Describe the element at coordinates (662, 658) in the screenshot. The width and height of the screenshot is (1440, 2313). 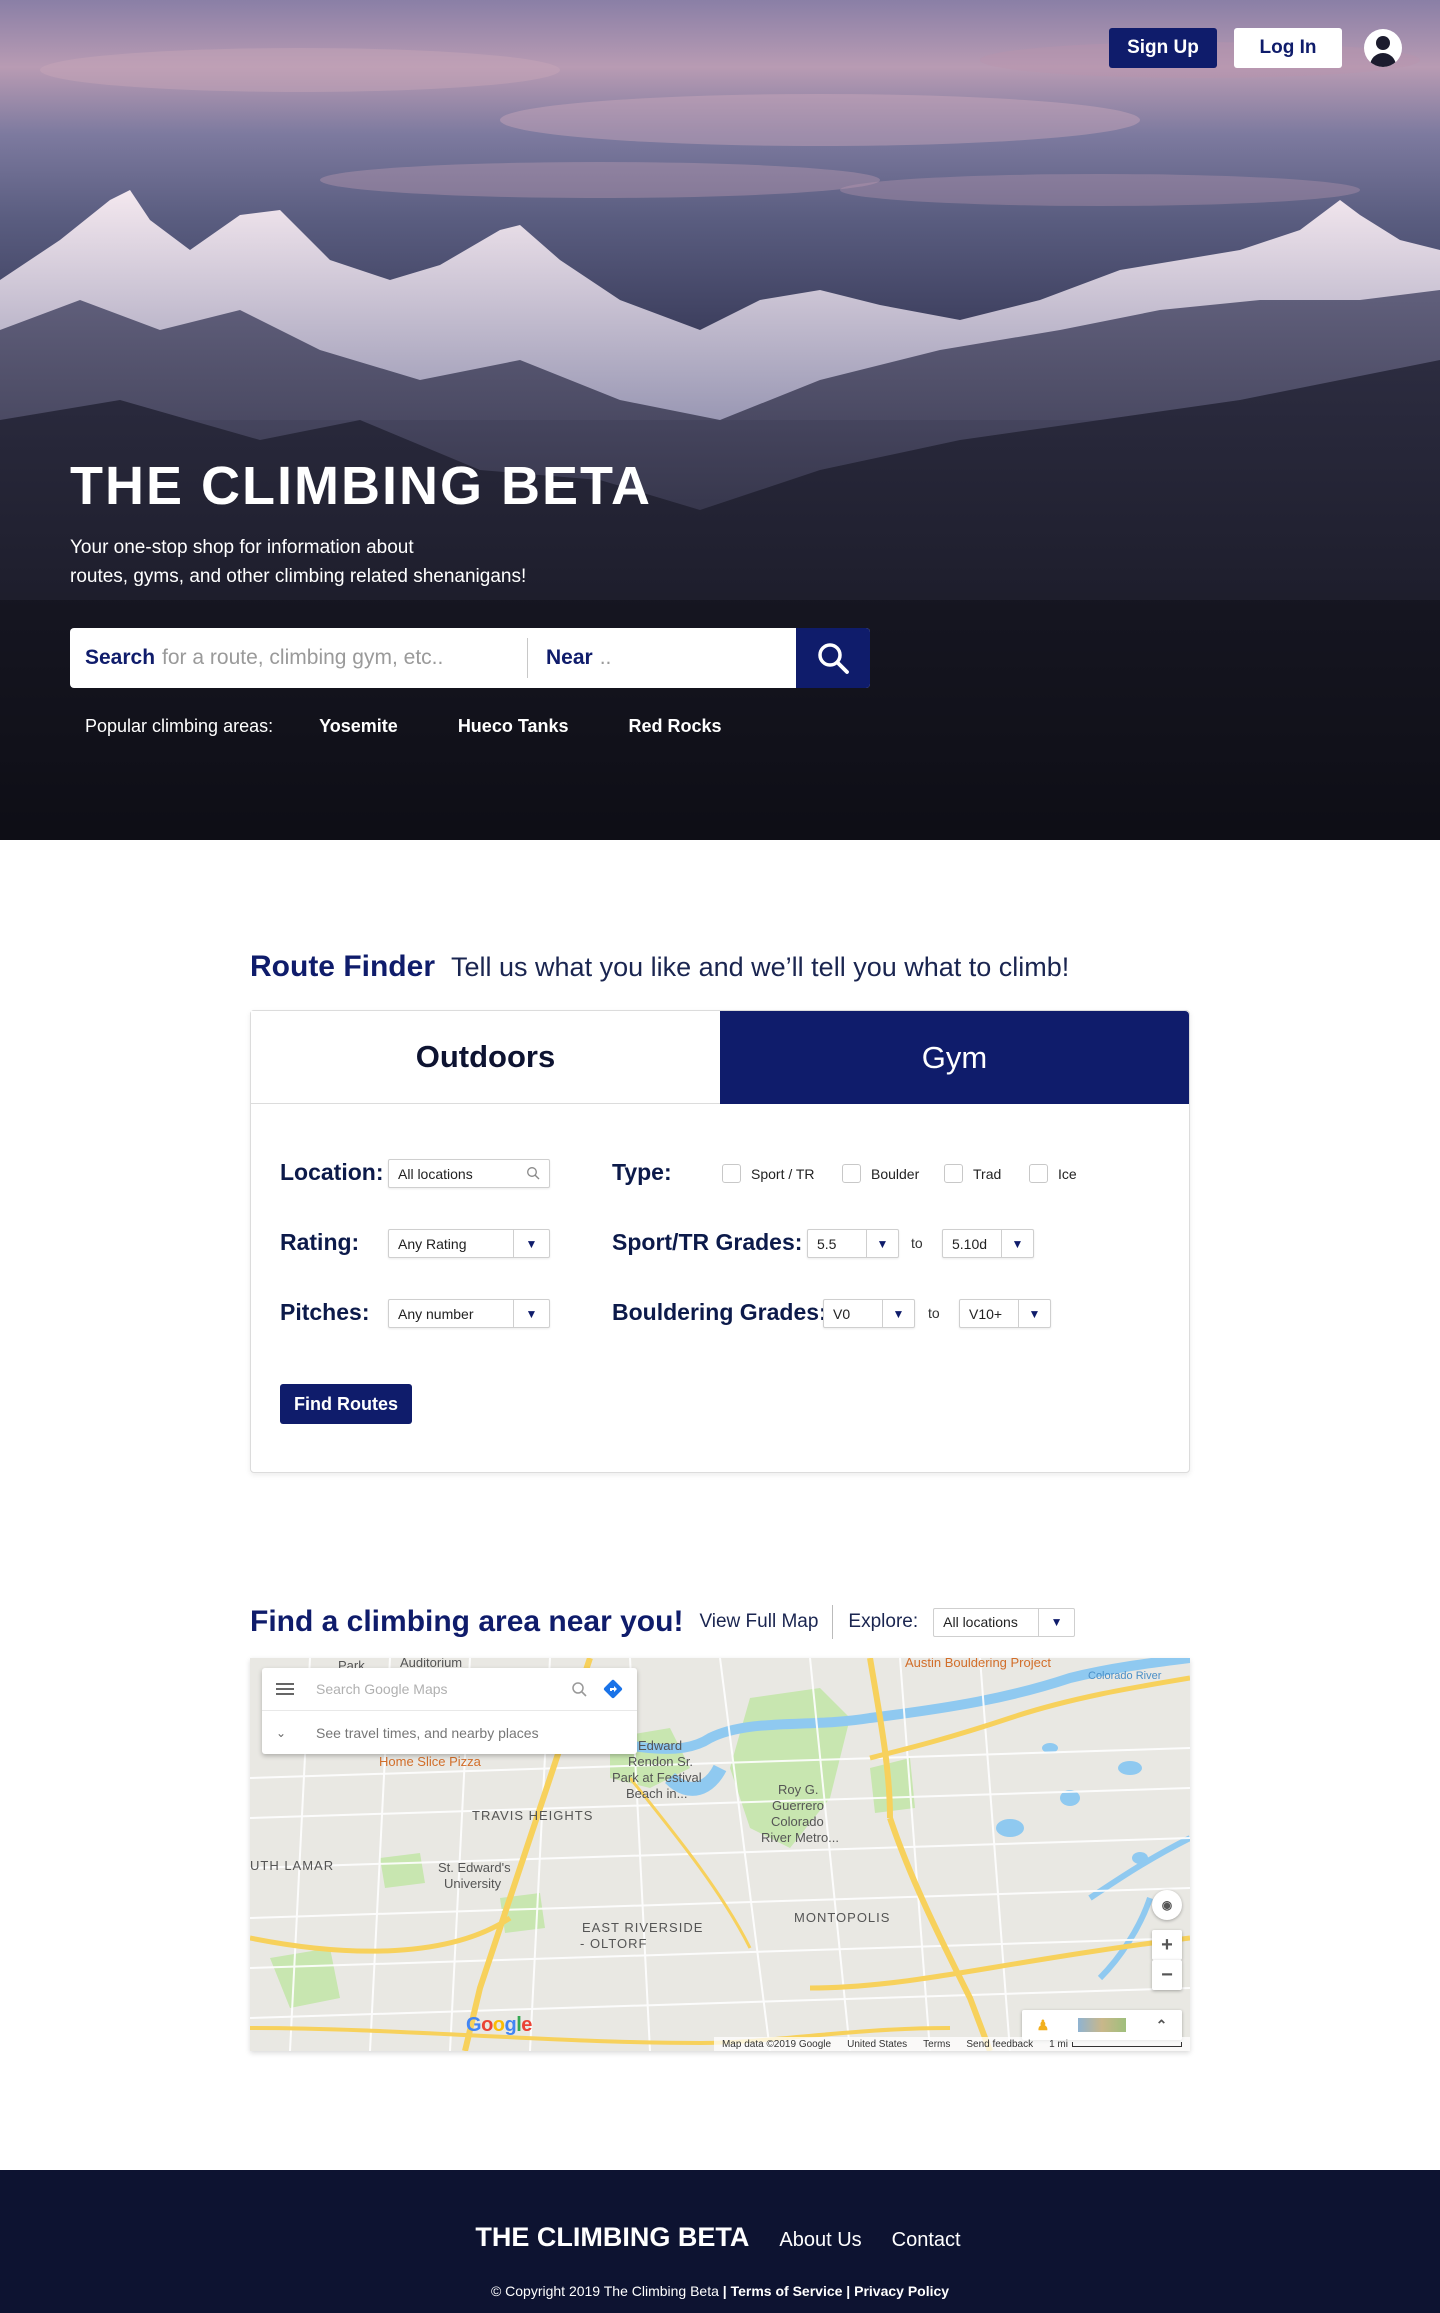
I see `near-input: Near ..` at that location.